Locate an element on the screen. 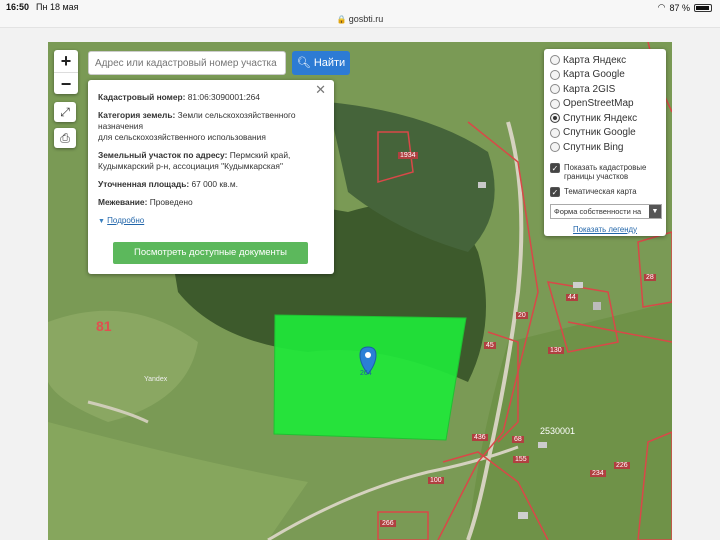  cadastral-borders-label: Показать кадастровые границы участков is located at coordinates (605, 171).